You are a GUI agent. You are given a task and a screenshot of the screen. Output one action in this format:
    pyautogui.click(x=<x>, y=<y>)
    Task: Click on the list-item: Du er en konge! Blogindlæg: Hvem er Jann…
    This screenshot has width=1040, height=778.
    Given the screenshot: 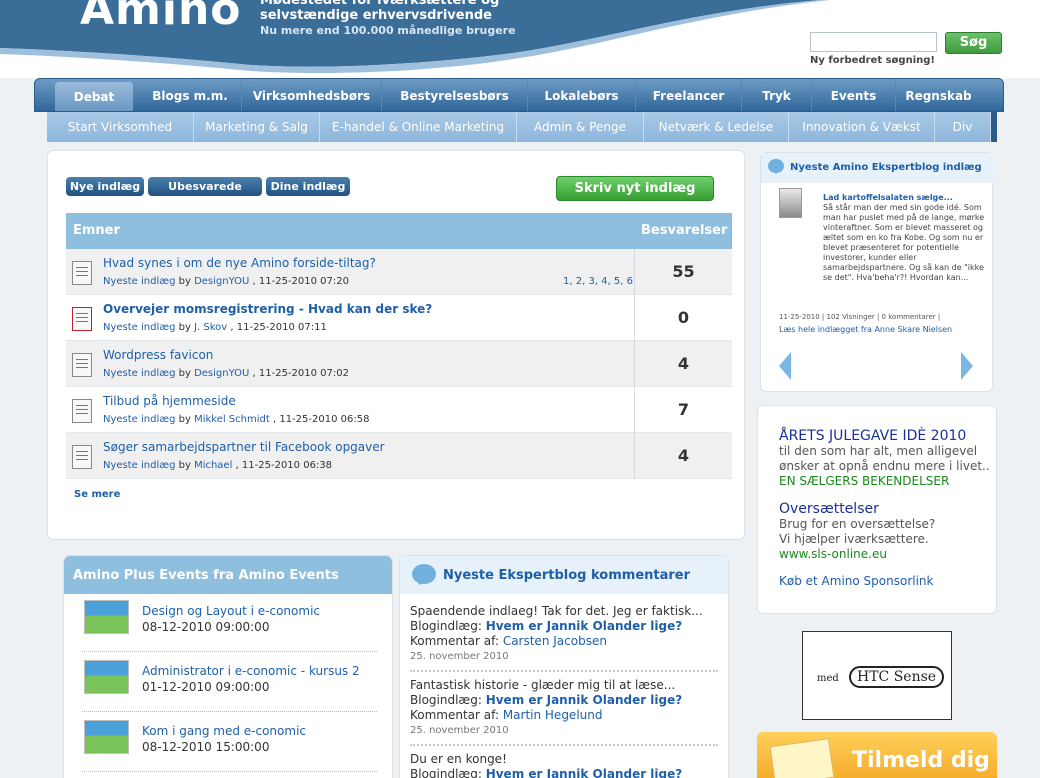 What is the action you would take?
    pyautogui.click(x=565, y=765)
    